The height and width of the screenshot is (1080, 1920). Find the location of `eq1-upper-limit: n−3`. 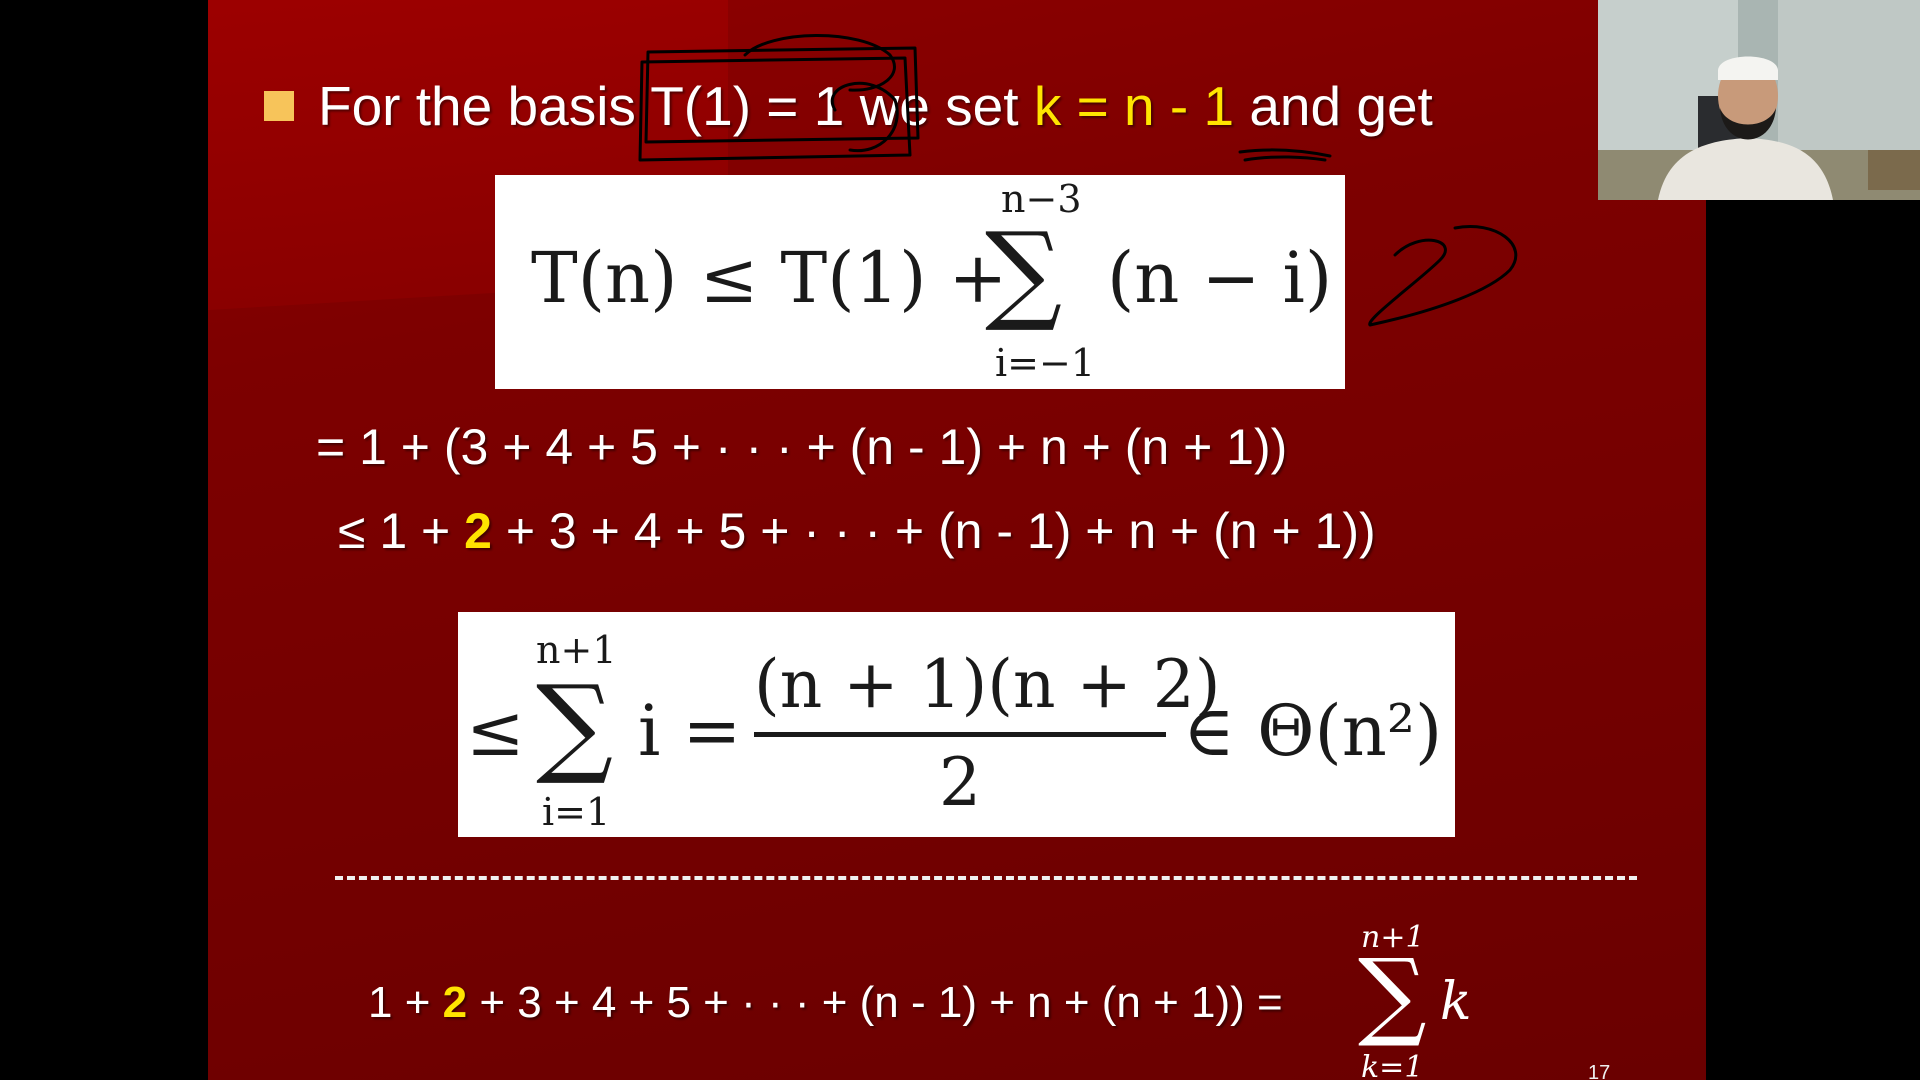

eq1-upper-limit: n−3 is located at coordinates (1041, 199).